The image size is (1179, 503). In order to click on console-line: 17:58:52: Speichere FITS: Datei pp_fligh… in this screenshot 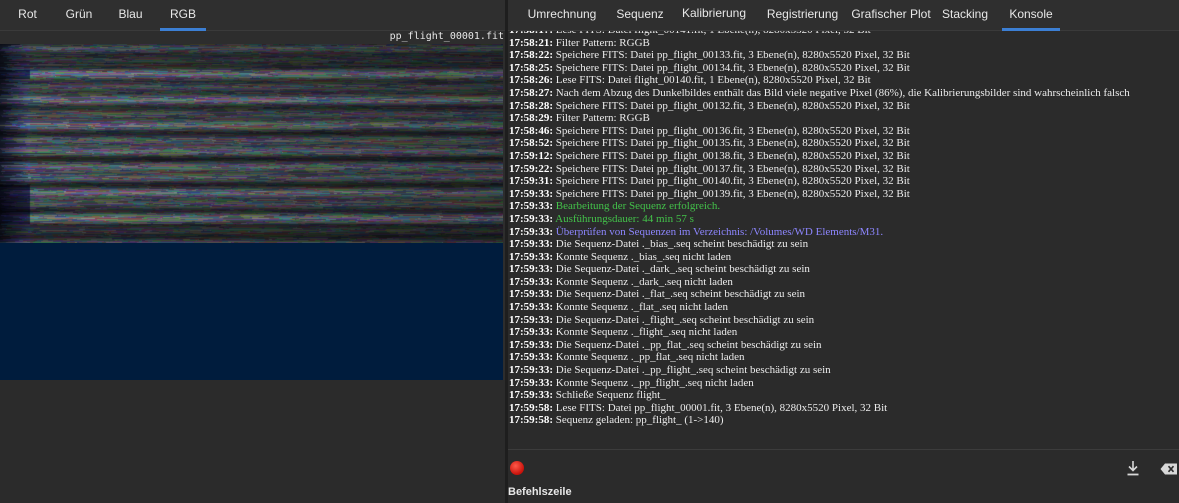, I will do `click(844, 143)`.